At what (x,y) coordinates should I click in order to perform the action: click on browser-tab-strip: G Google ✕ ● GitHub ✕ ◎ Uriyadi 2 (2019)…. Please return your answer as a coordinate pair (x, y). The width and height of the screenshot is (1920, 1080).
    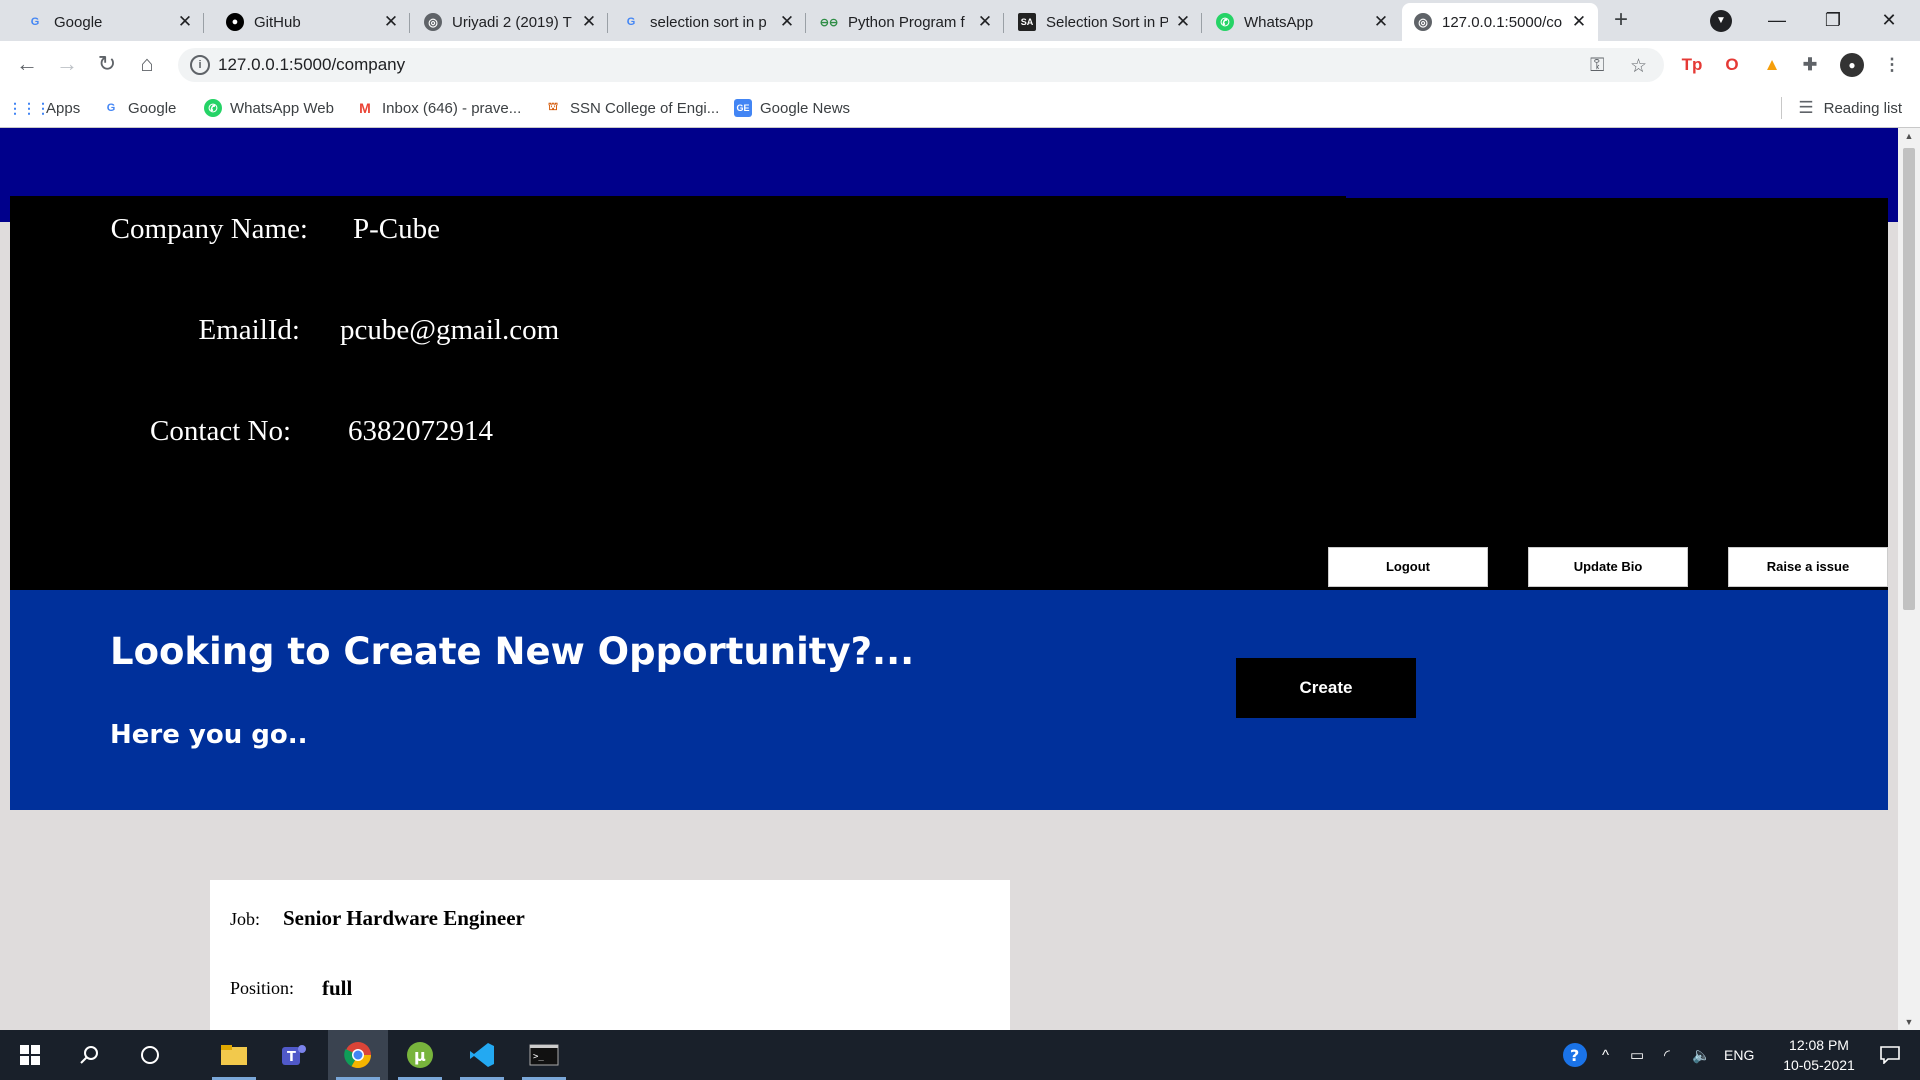
    Looking at the image, I should click on (960, 20).